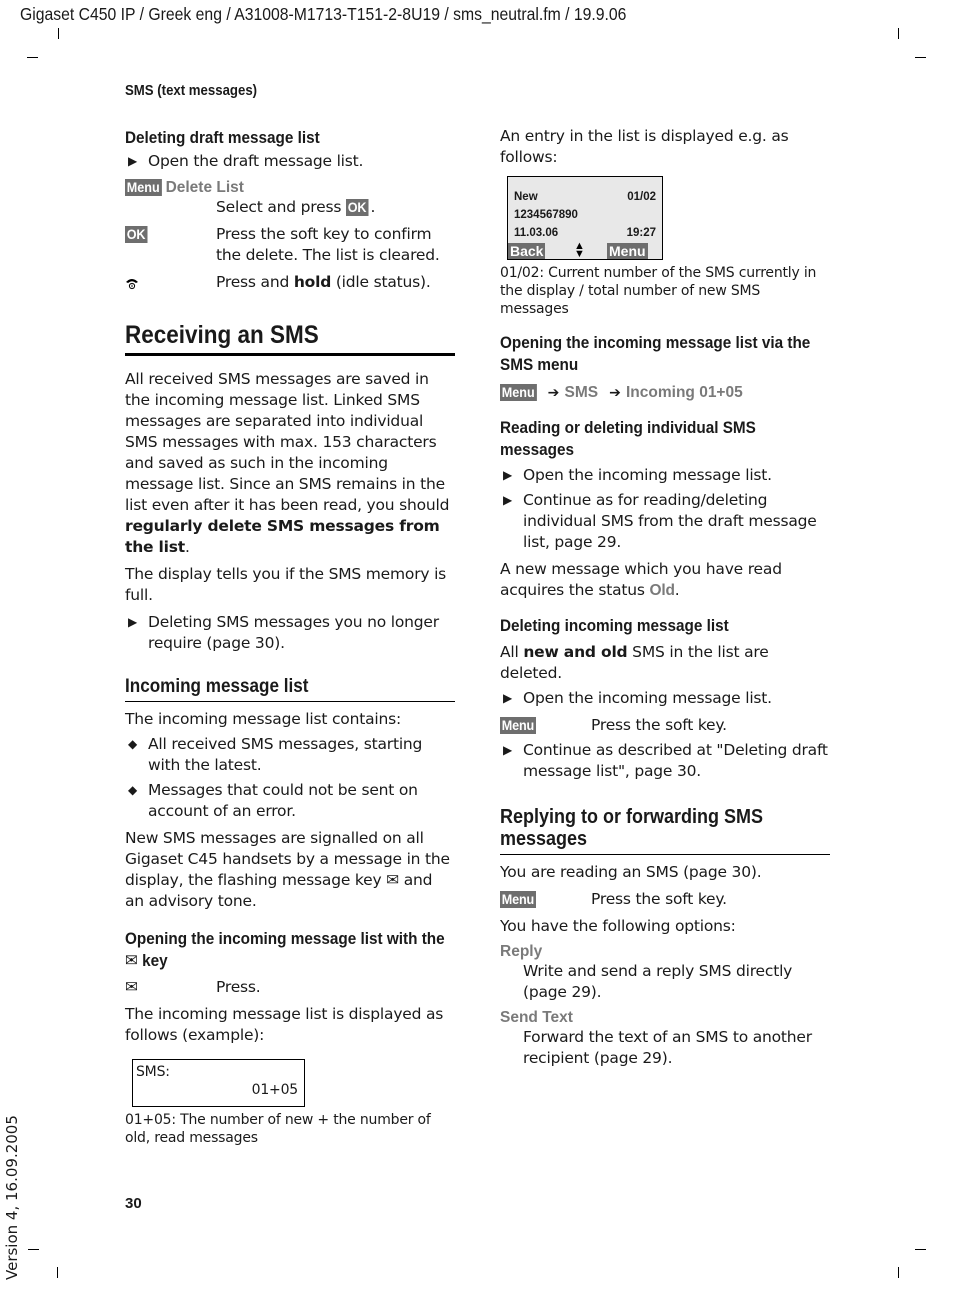  Describe the element at coordinates (290, 282) in the screenshot. I see `step-row: Press and hold (idle status).` at that location.